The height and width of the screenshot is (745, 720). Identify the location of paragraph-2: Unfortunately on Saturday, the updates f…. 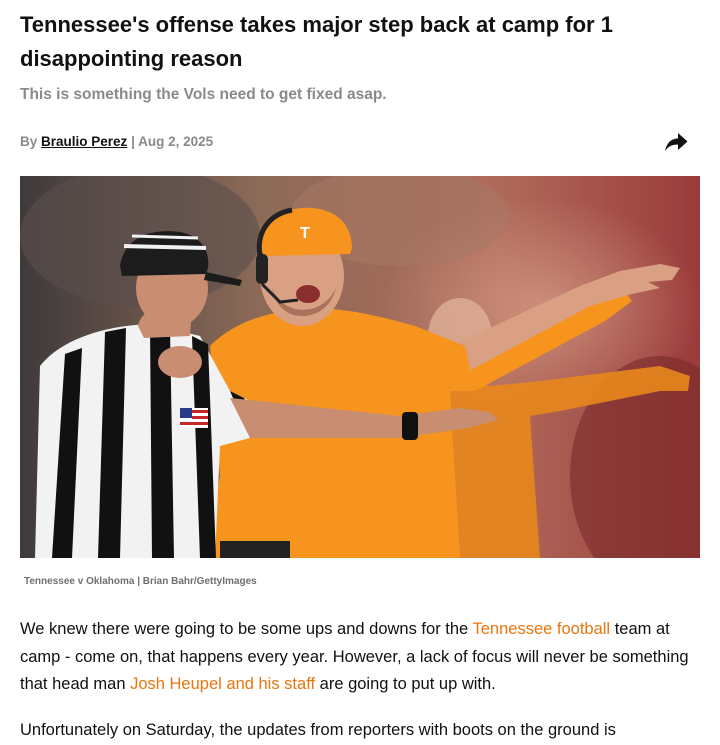
(318, 730).